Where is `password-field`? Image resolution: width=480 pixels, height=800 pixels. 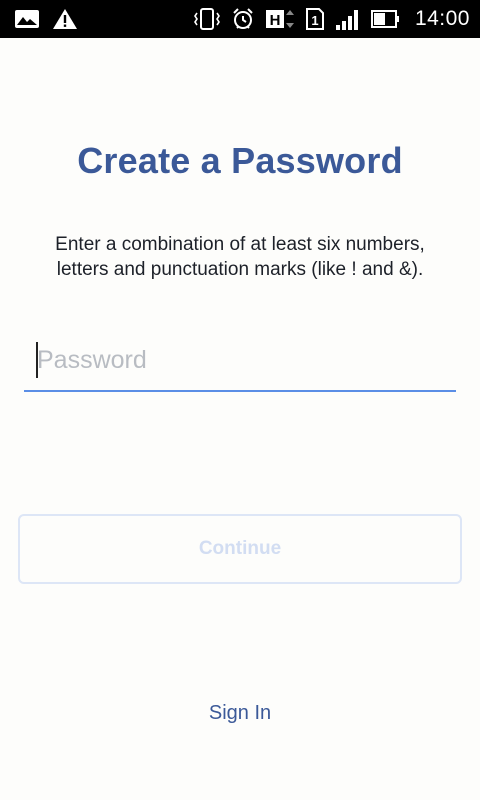
password-field is located at coordinates (240, 365).